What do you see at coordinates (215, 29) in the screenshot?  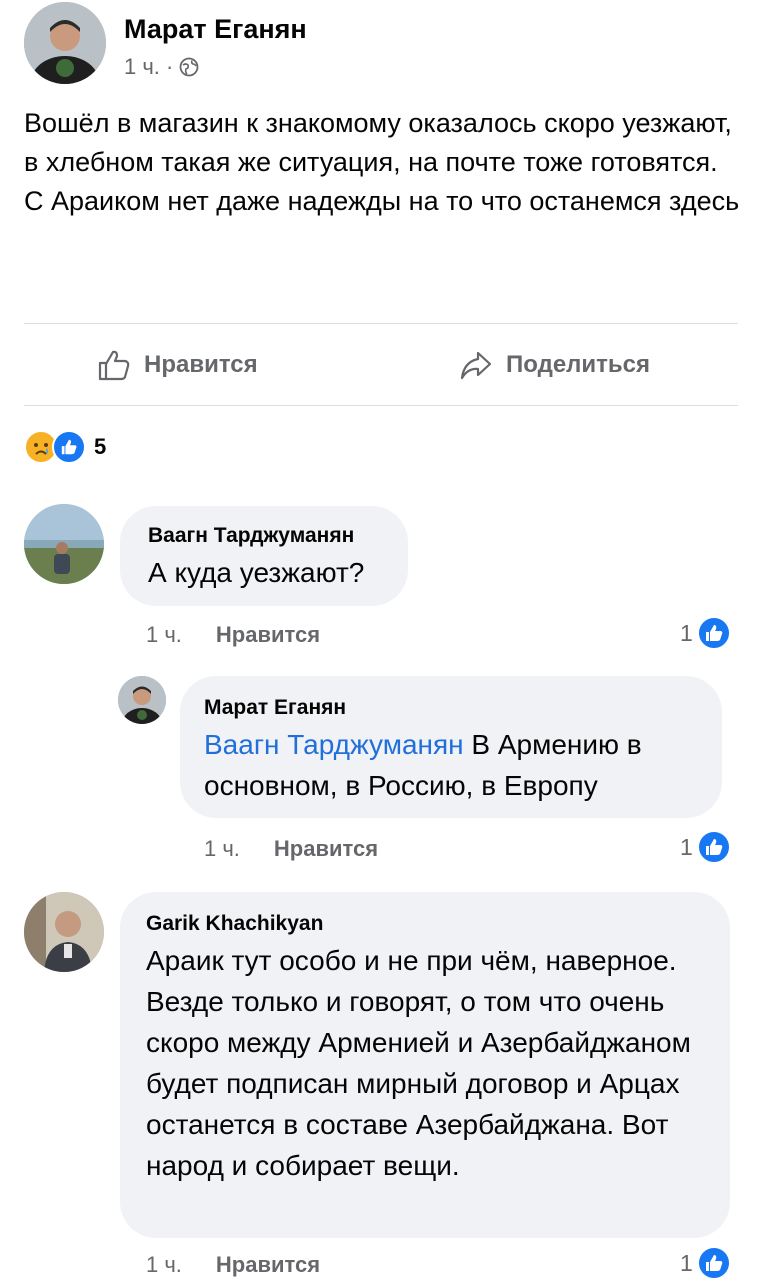 I see `post-author-name: Марат Еганян` at bounding box center [215, 29].